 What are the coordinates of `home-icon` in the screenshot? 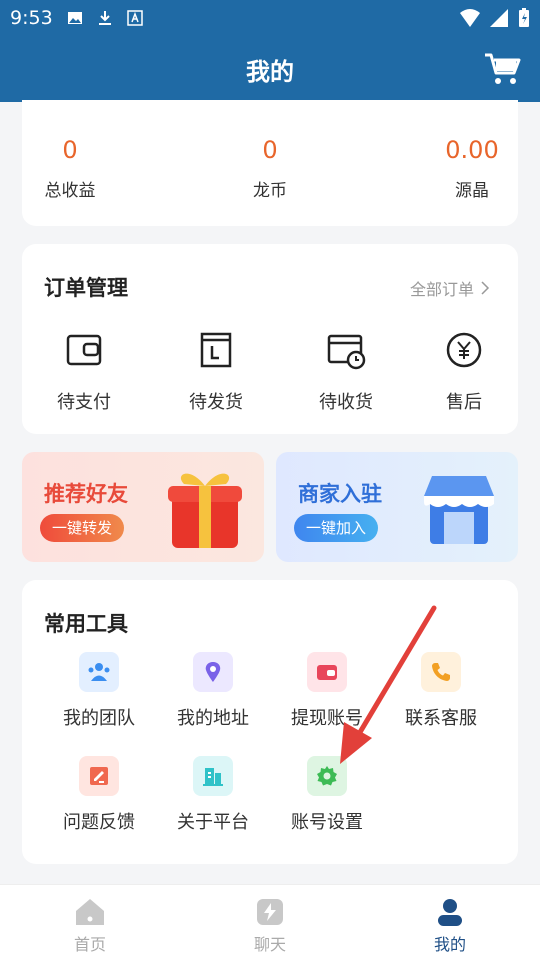 It's located at (90, 912).